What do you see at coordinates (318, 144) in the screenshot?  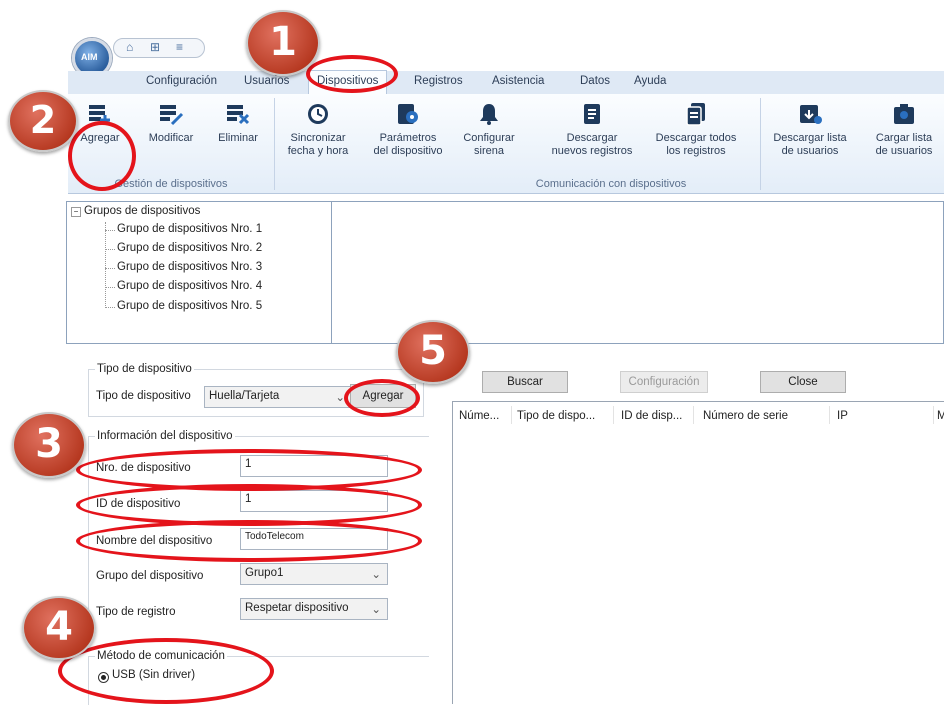 I see `sync-time-label: Sincronizar fecha y hora` at bounding box center [318, 144].